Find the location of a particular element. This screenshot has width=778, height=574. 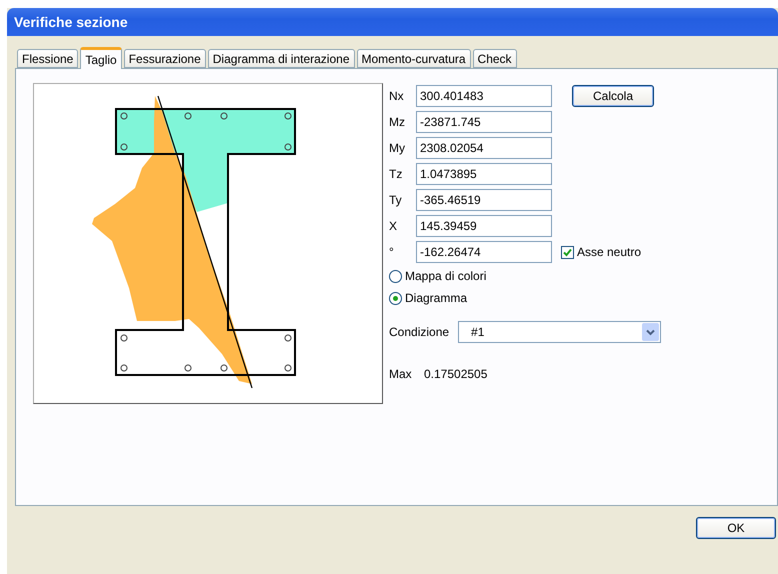

value-field: -365.46519 is located at coordinates (484, 200).